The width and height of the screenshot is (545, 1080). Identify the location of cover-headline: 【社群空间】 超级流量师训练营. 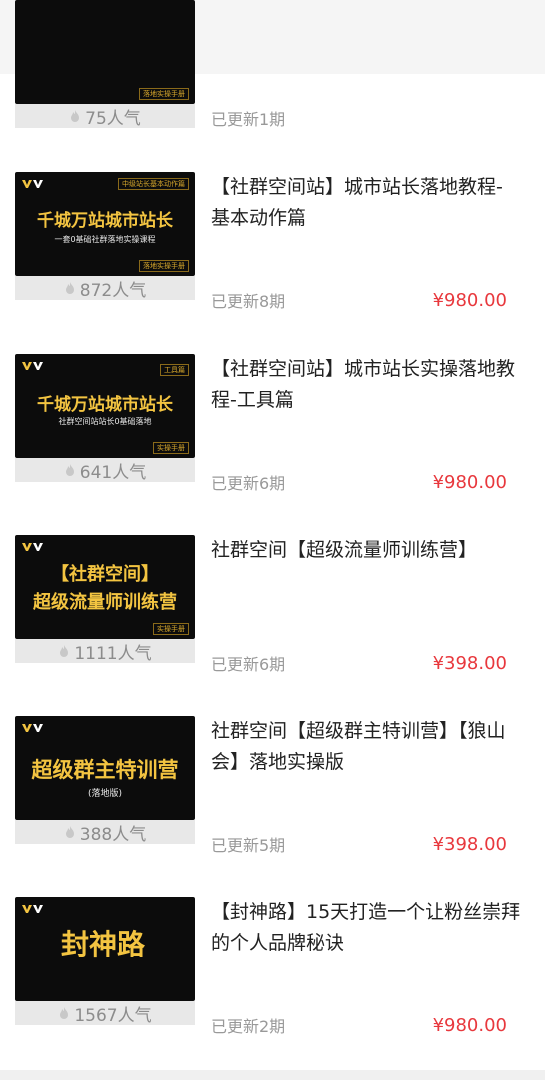
(105, 588).